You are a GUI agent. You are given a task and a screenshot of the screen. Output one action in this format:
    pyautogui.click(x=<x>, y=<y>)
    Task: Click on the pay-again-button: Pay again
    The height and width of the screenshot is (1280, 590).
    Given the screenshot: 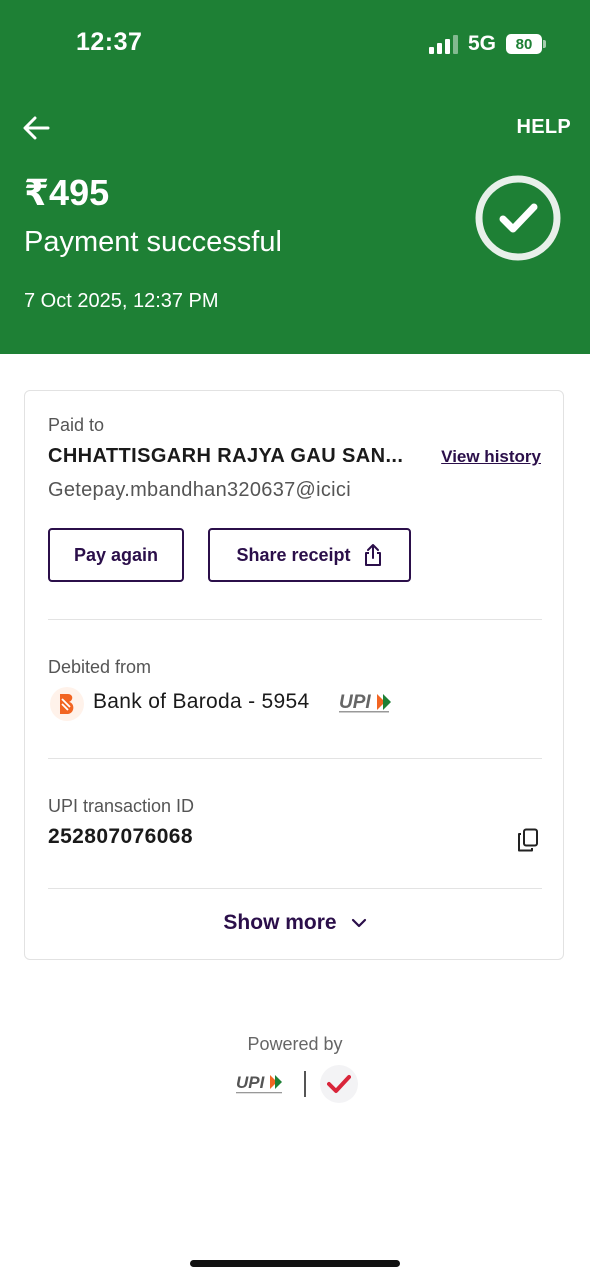 What is the action you would take?
    pyautogui.click(x=116, y=555)
    